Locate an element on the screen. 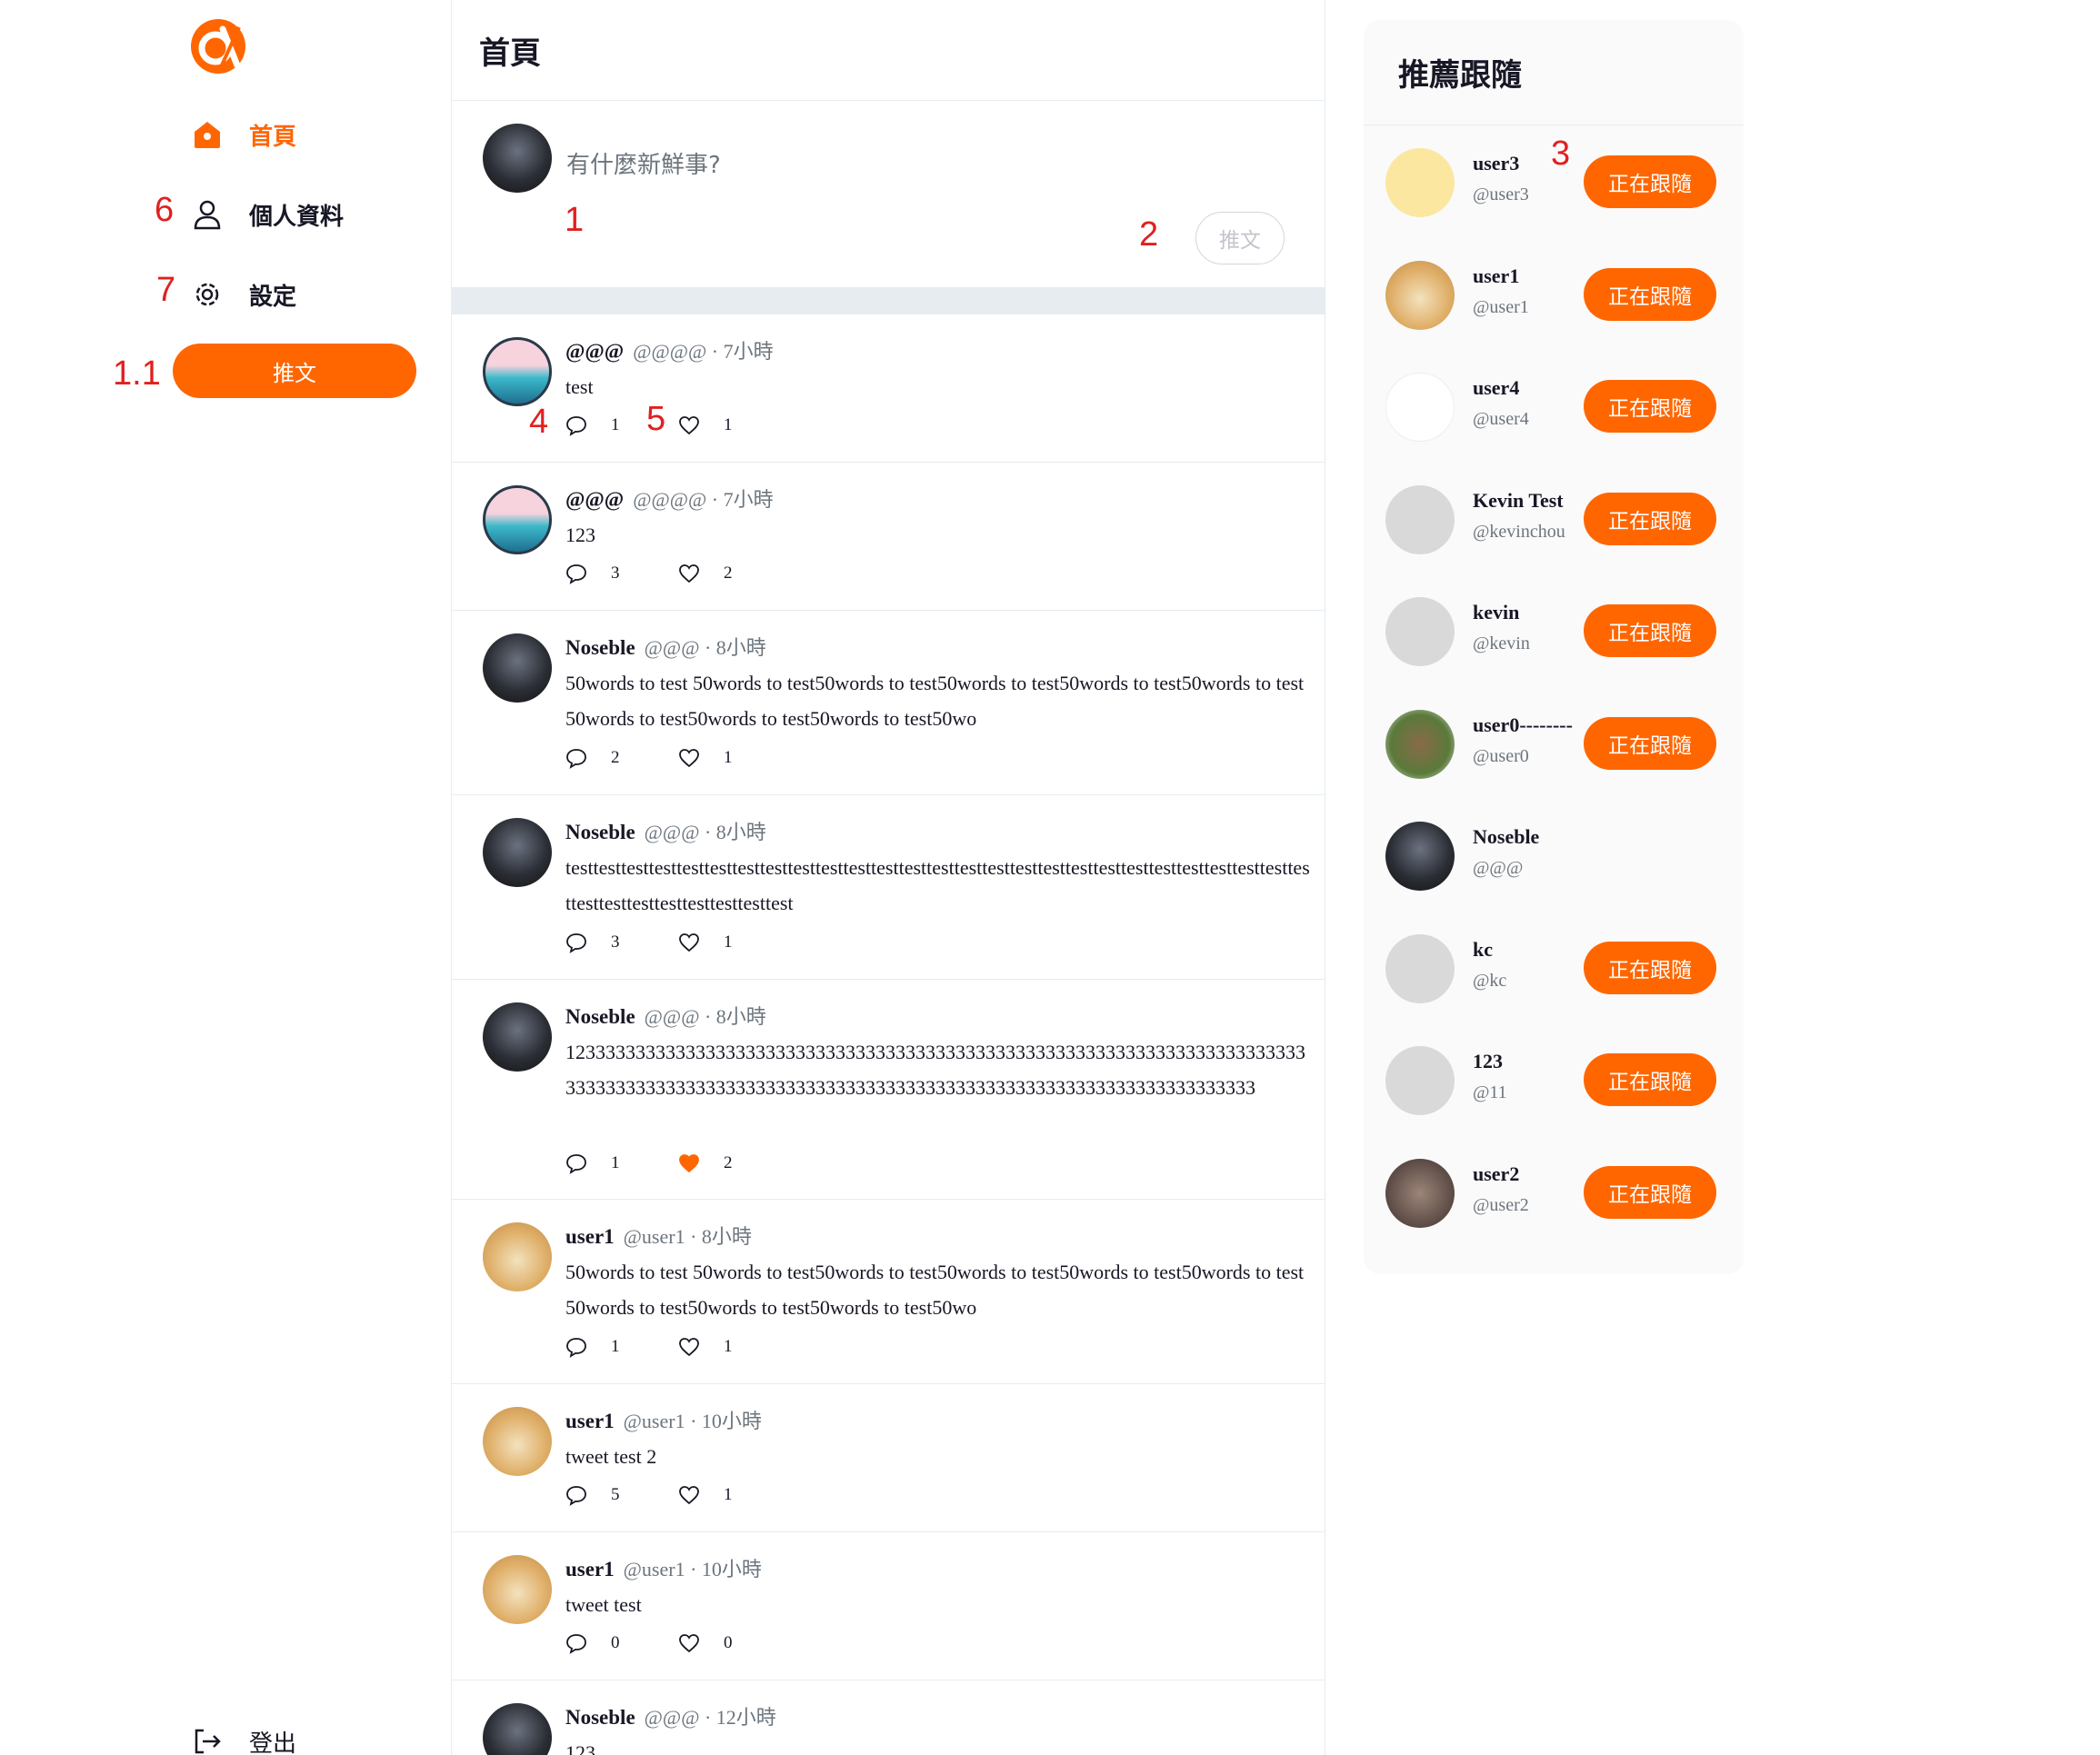 This screenshot has width=2100, height=1755. recommend-user-name: Kevin Test is located at coordinates (1518, 501).